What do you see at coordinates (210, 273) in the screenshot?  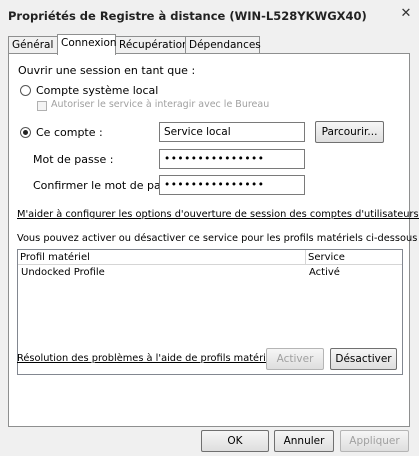 I see `table-row: Undocked Profile Activé` at bounding box center [210, 273].